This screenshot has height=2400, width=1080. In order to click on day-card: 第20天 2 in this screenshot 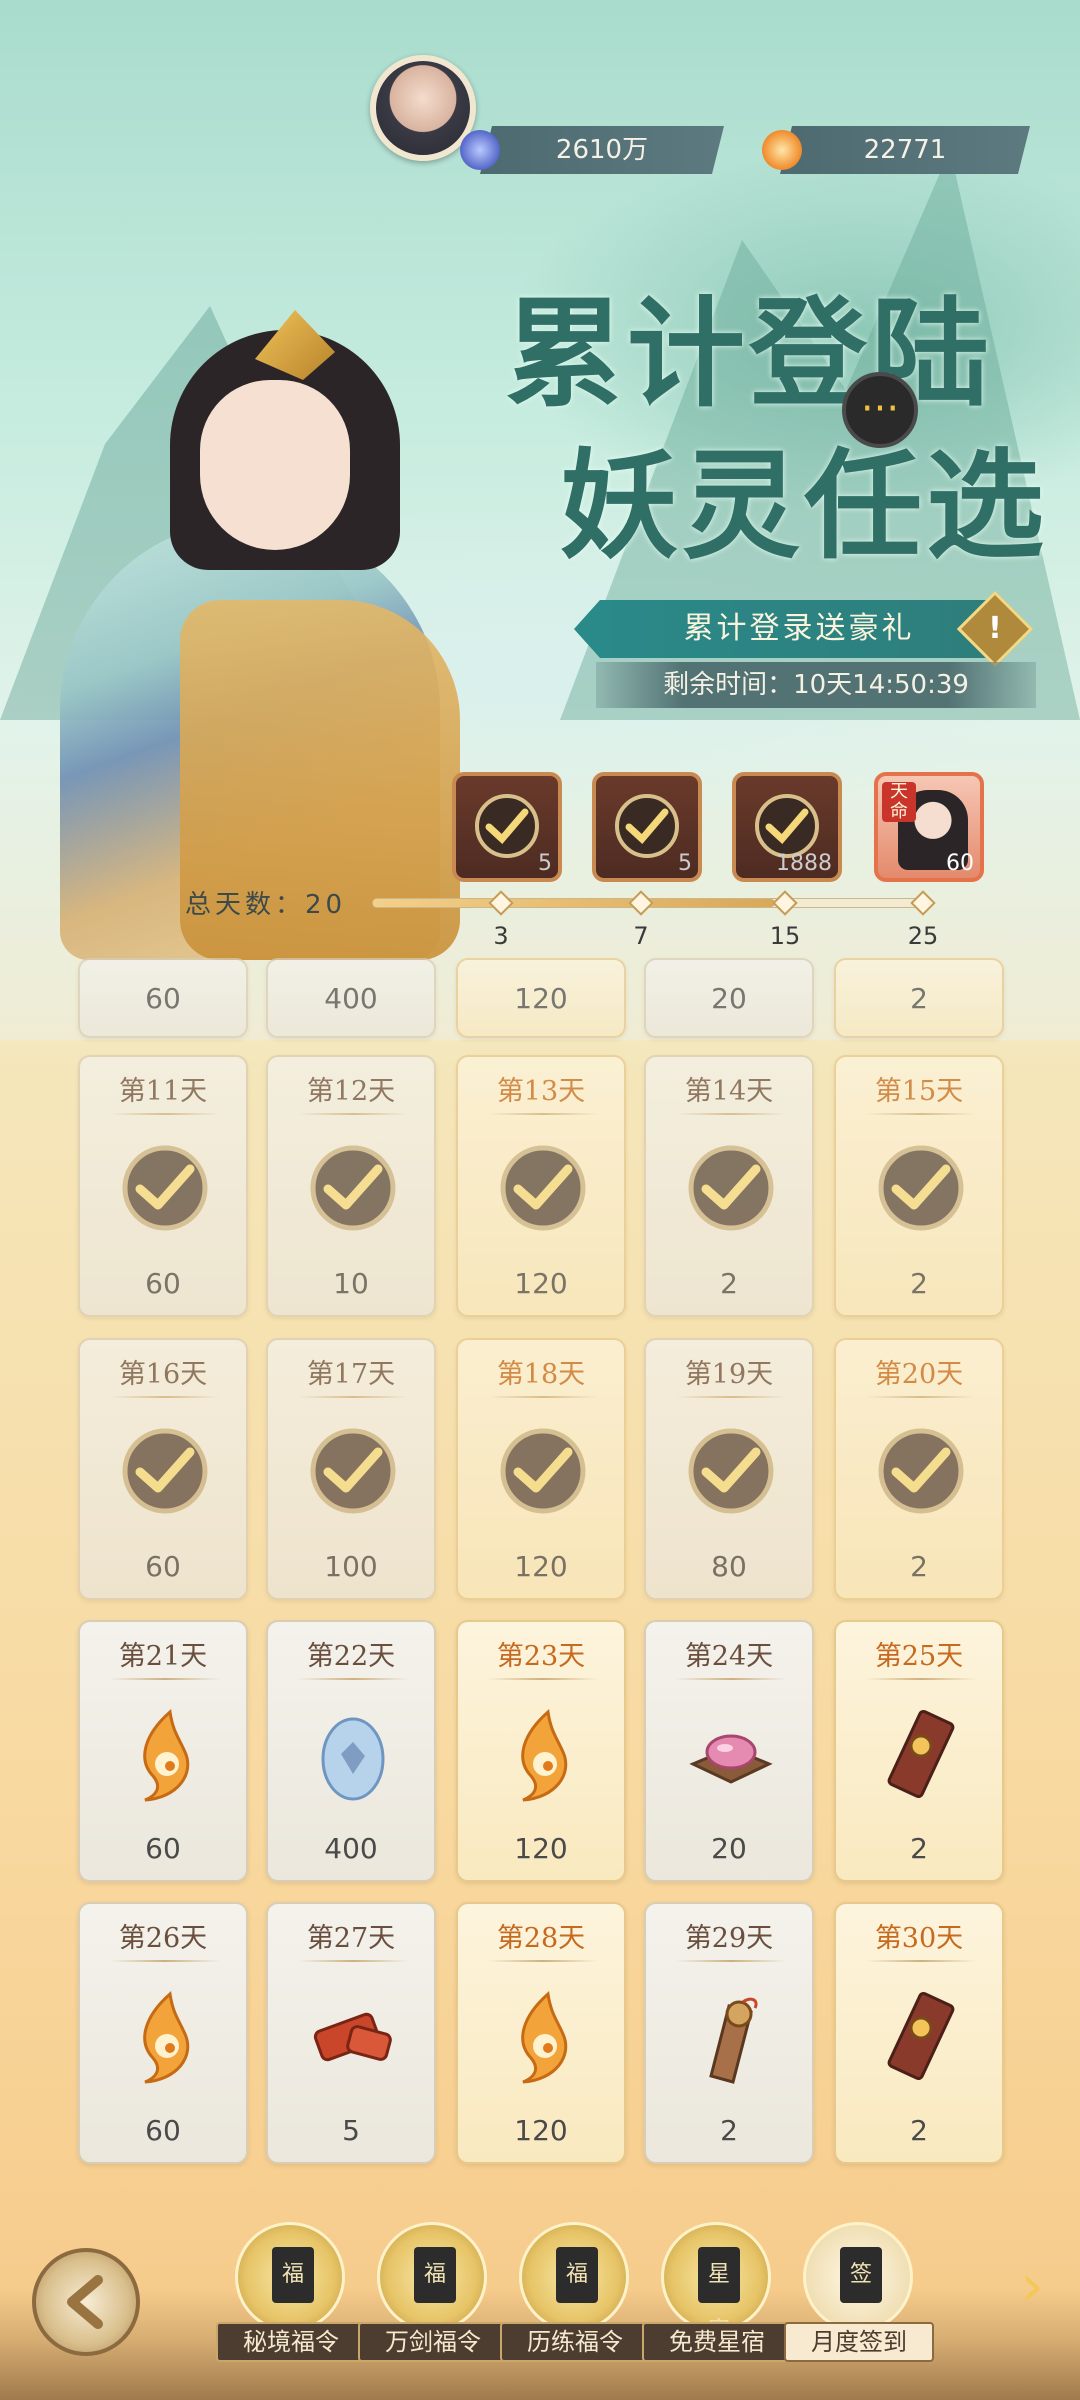, I will do `click(919, 1469)`.